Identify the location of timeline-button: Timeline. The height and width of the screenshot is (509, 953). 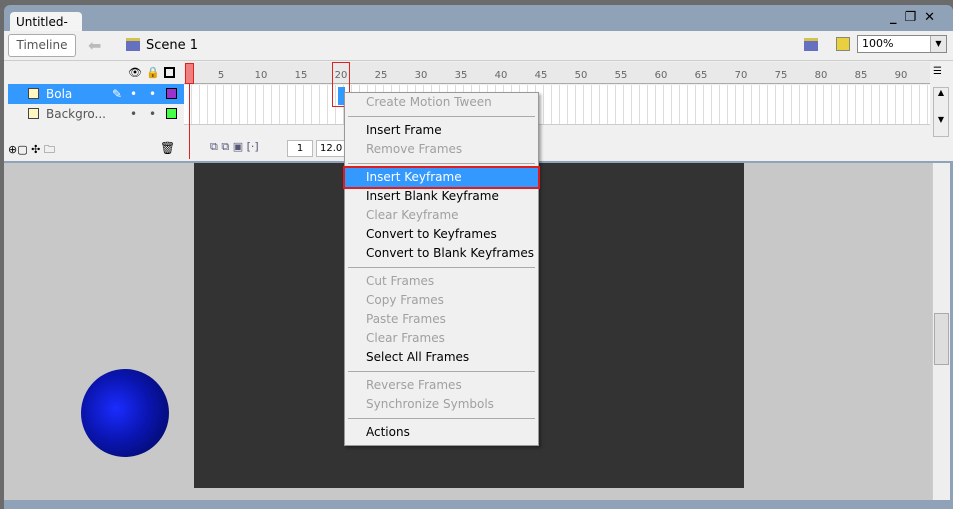
(42, 45).